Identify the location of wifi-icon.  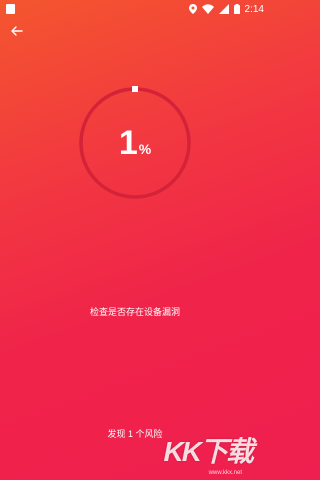
(207, 9).